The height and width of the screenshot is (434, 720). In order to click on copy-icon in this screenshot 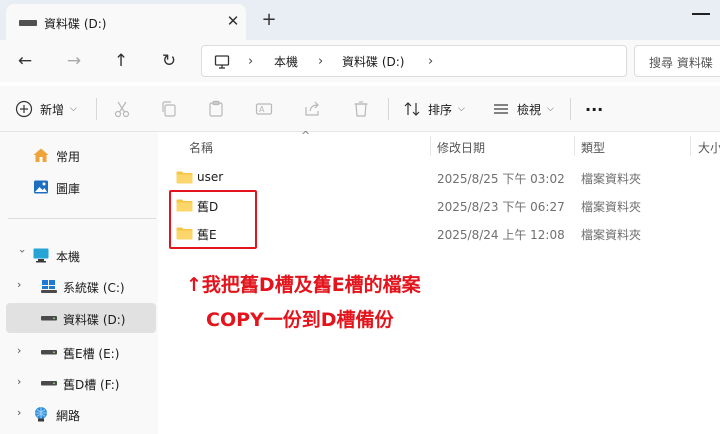, I will do `click(169, 109)`.